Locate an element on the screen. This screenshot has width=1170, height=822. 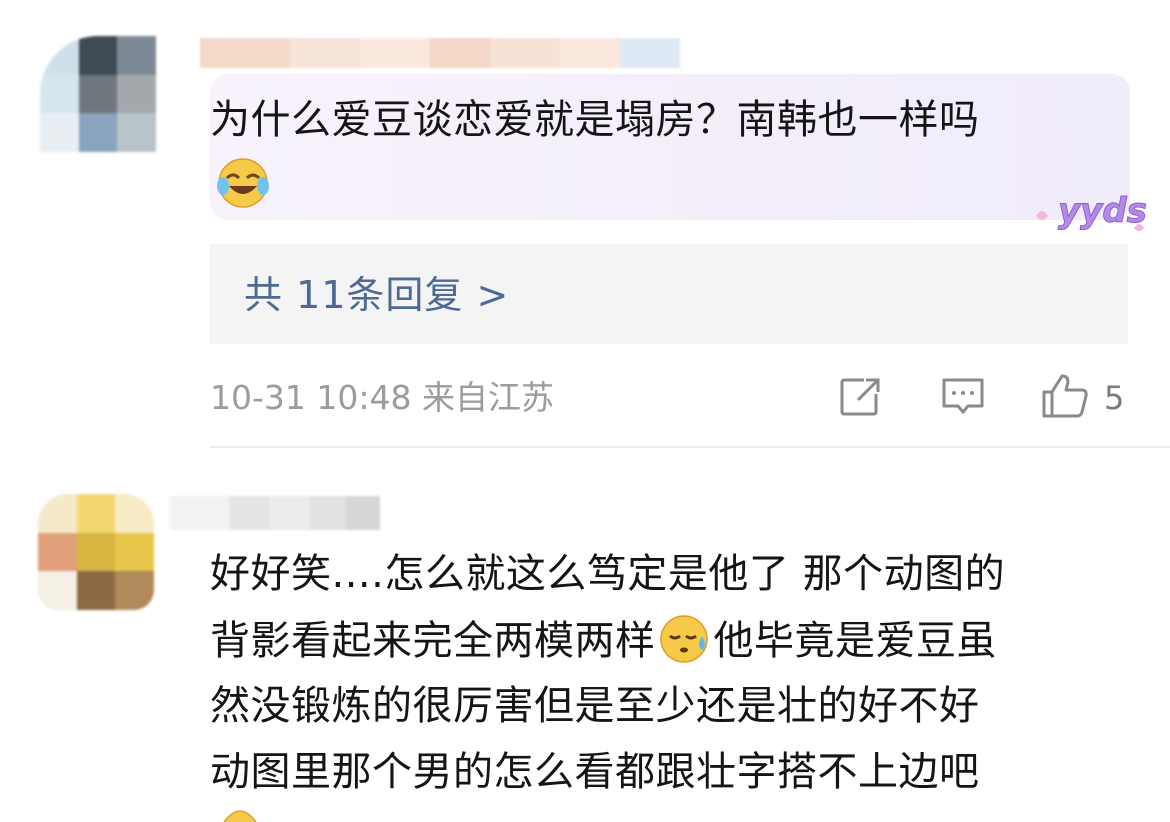
like-count: 5 is located at coordinates (1114, 398).